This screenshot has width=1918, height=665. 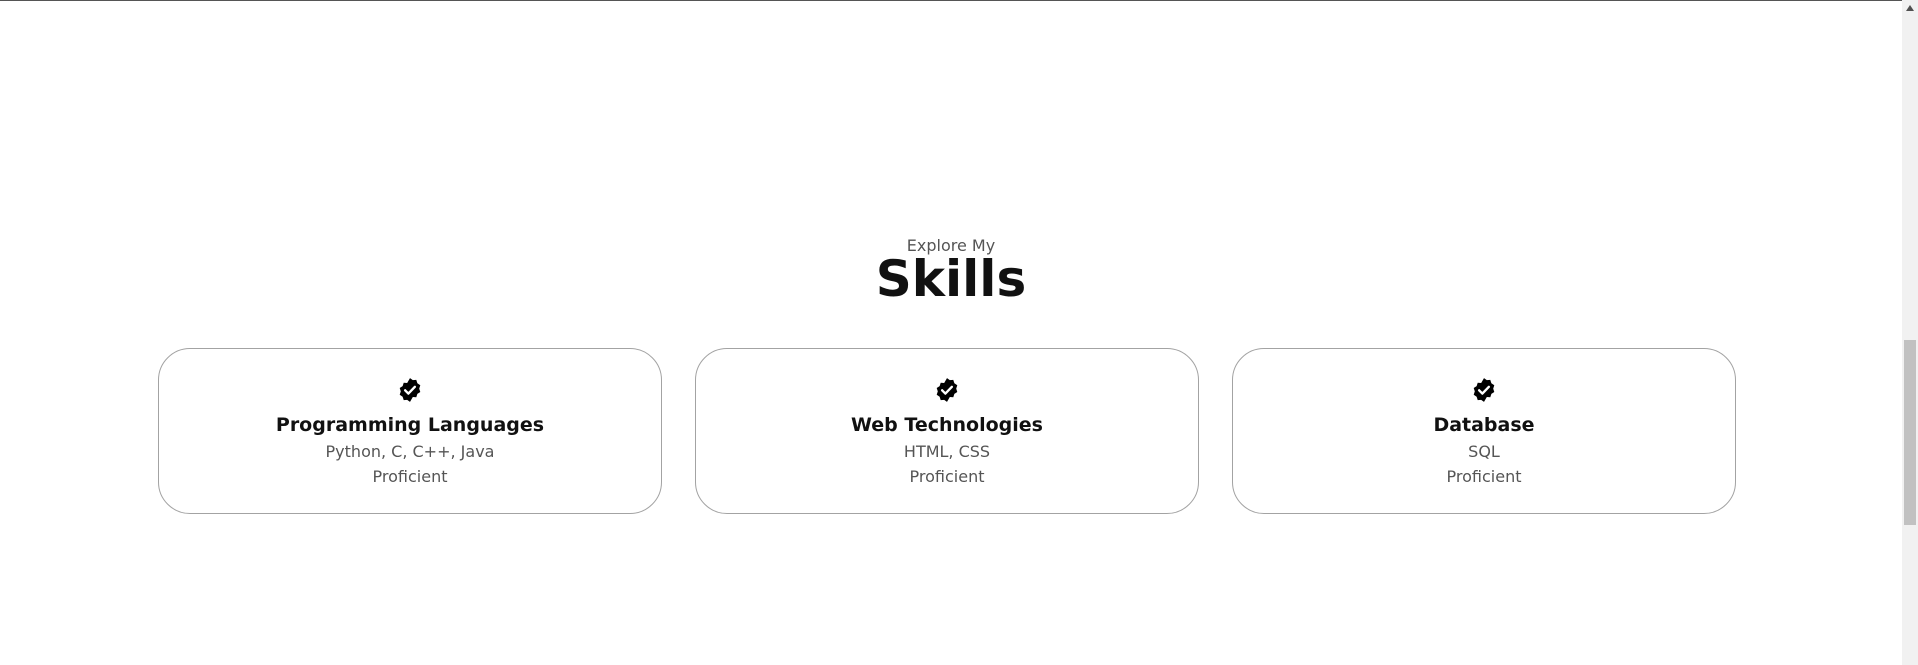 I want to click on skill-card-detail: Python, C, C++, Java, so click(x=410, y=451).